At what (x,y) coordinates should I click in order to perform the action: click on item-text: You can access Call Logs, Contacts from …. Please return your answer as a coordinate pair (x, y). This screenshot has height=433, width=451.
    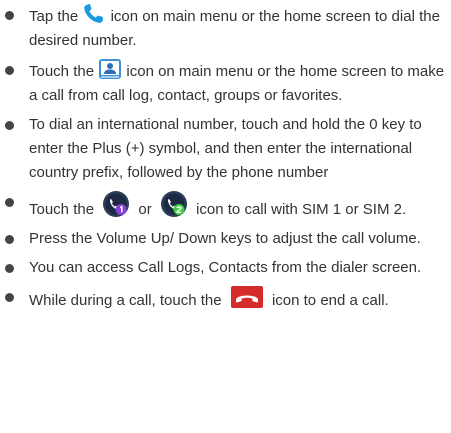
    Looking at the image, I should click on (225, 267).